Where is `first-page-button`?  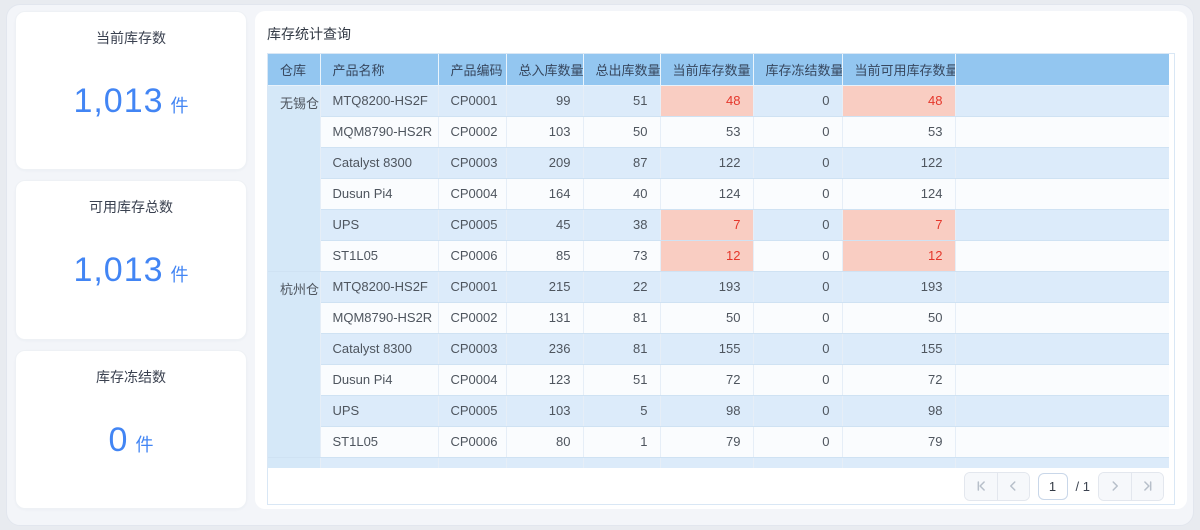
first-page-button is located at coordinates (980, 486).